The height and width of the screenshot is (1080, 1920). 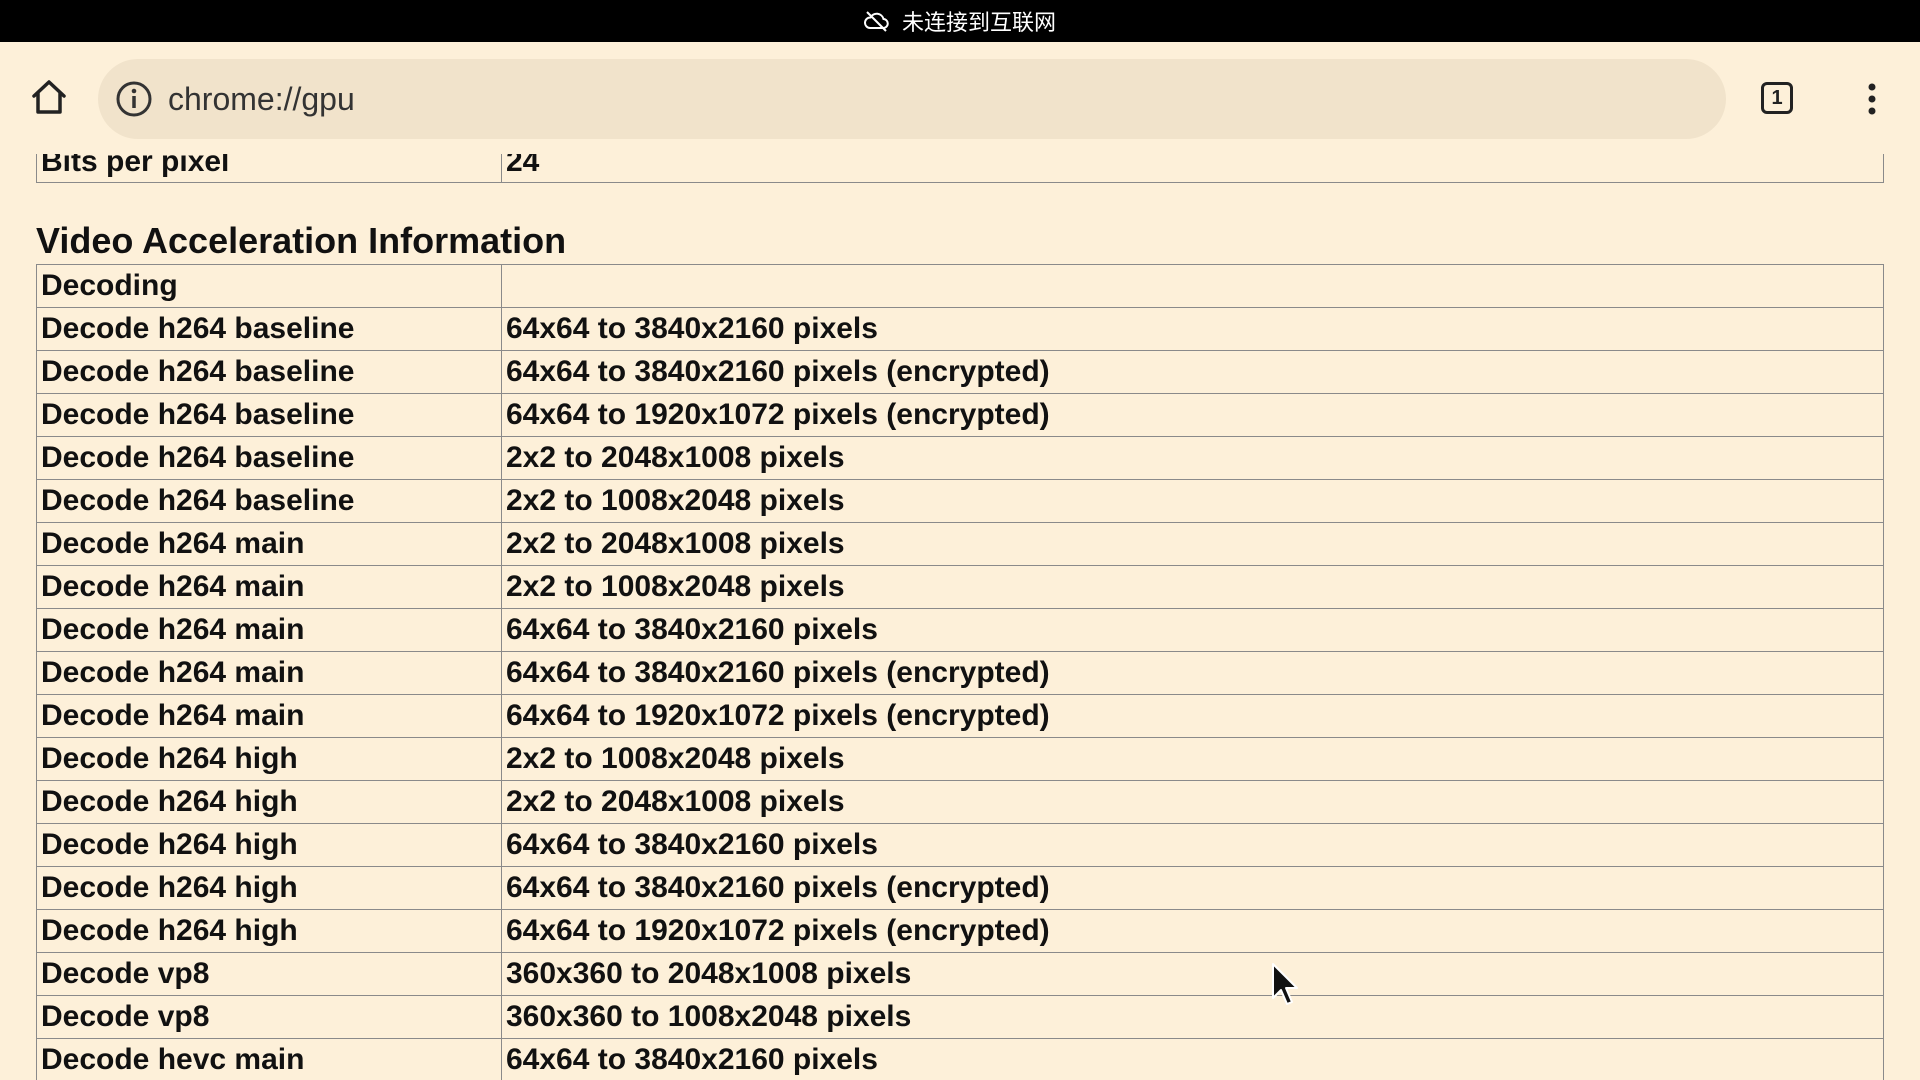 I want to click on system-status-bar: 未连接到互联网, so click(x=960, y=21).